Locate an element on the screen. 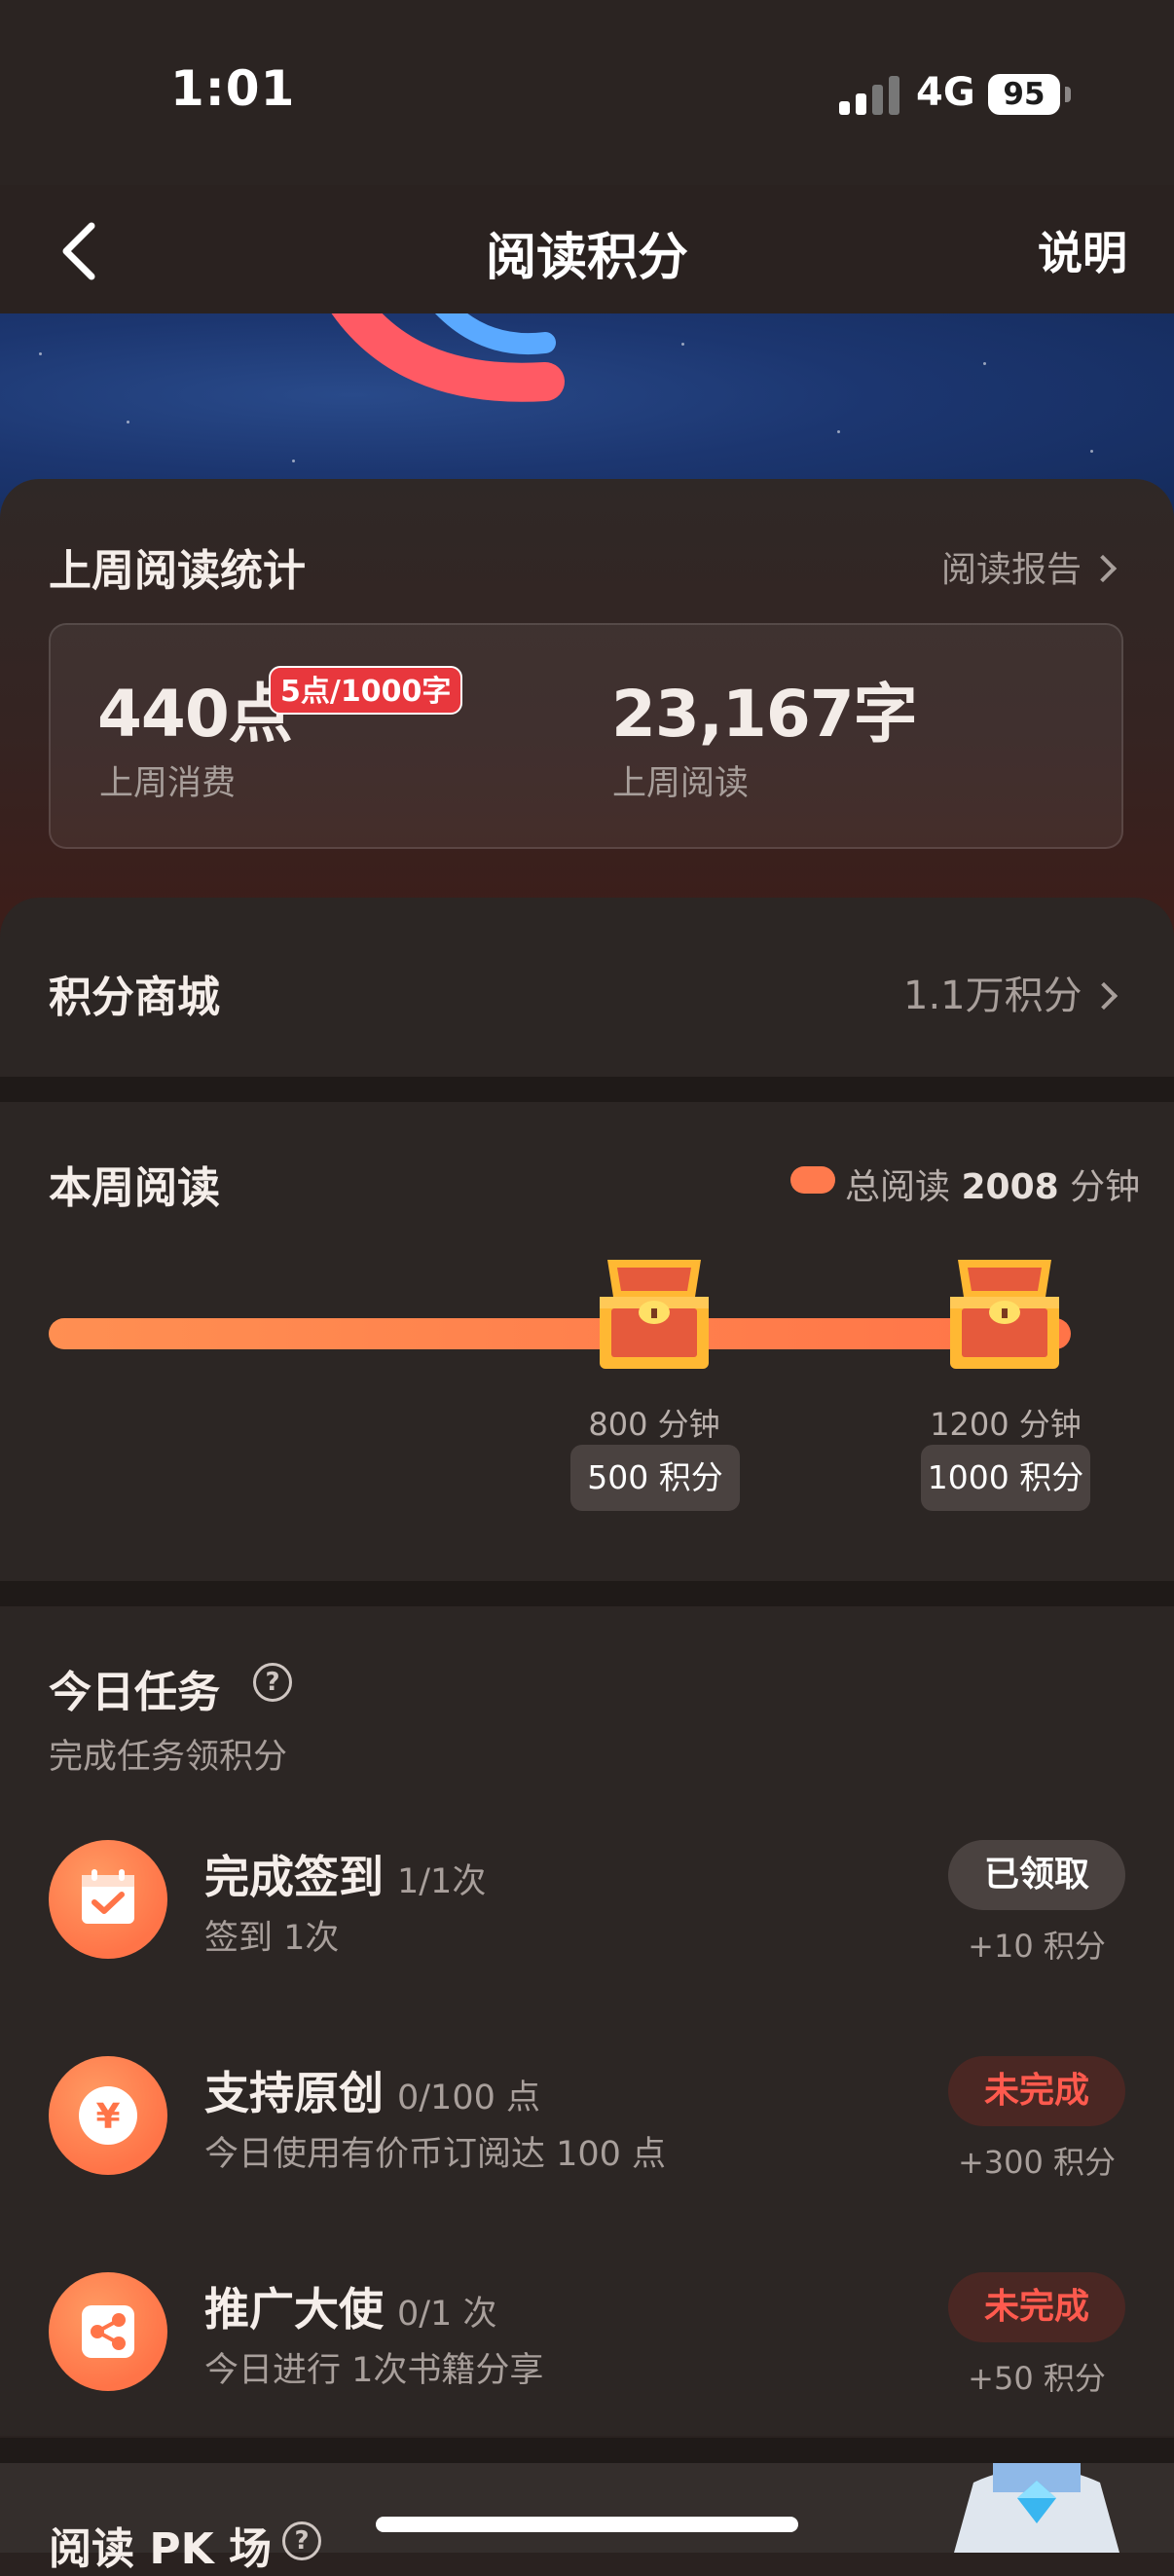 The image size is (1174, 2576). task-count: 0/1 次 is located at coordinates (447, 2314).